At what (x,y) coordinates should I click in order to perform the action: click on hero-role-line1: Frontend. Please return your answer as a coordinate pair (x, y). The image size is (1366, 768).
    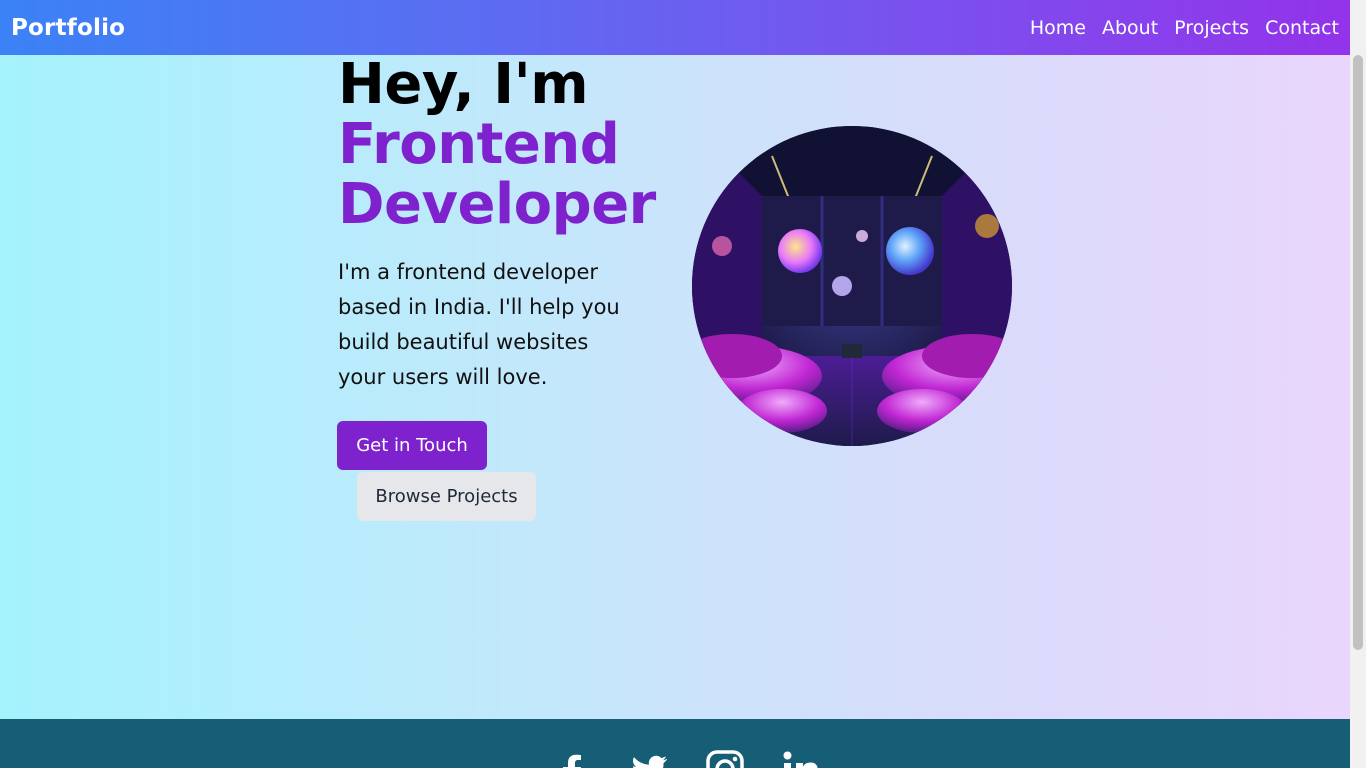
    Looking at the image, I should click on (479, 144).